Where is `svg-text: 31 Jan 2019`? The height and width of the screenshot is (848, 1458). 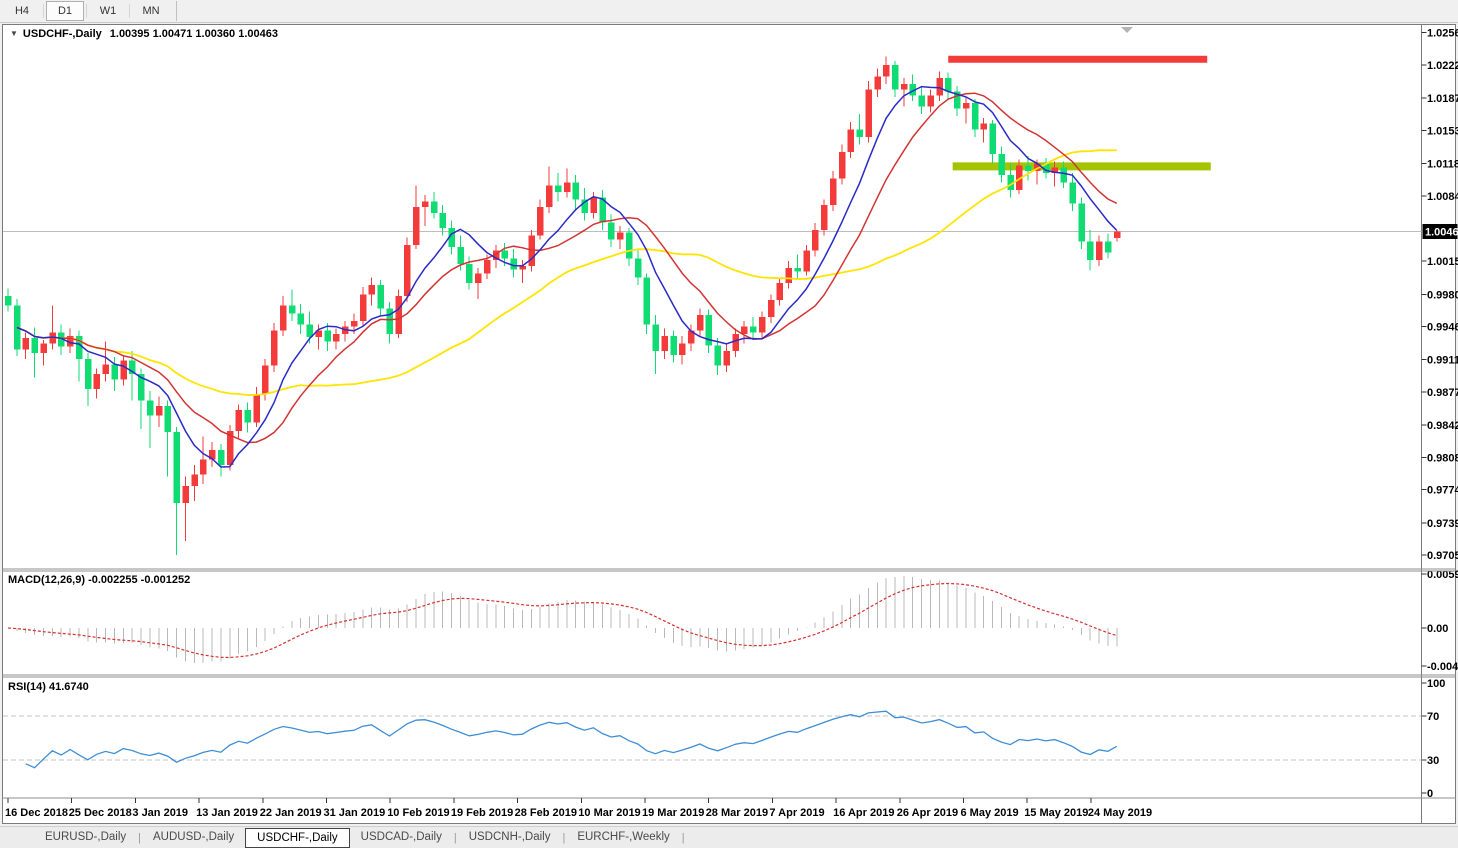 svg-text: 31 Jan 2019 is located at coordinates (355, 813).